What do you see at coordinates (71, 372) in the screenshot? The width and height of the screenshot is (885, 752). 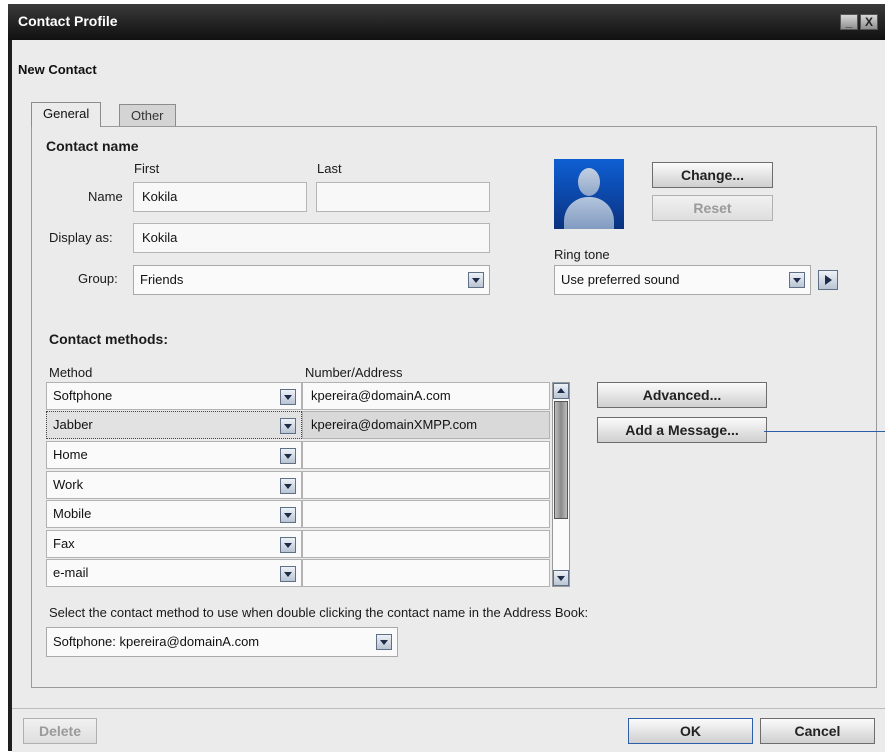 I see `method-column-header: Method` at bounding box center [71, 372].